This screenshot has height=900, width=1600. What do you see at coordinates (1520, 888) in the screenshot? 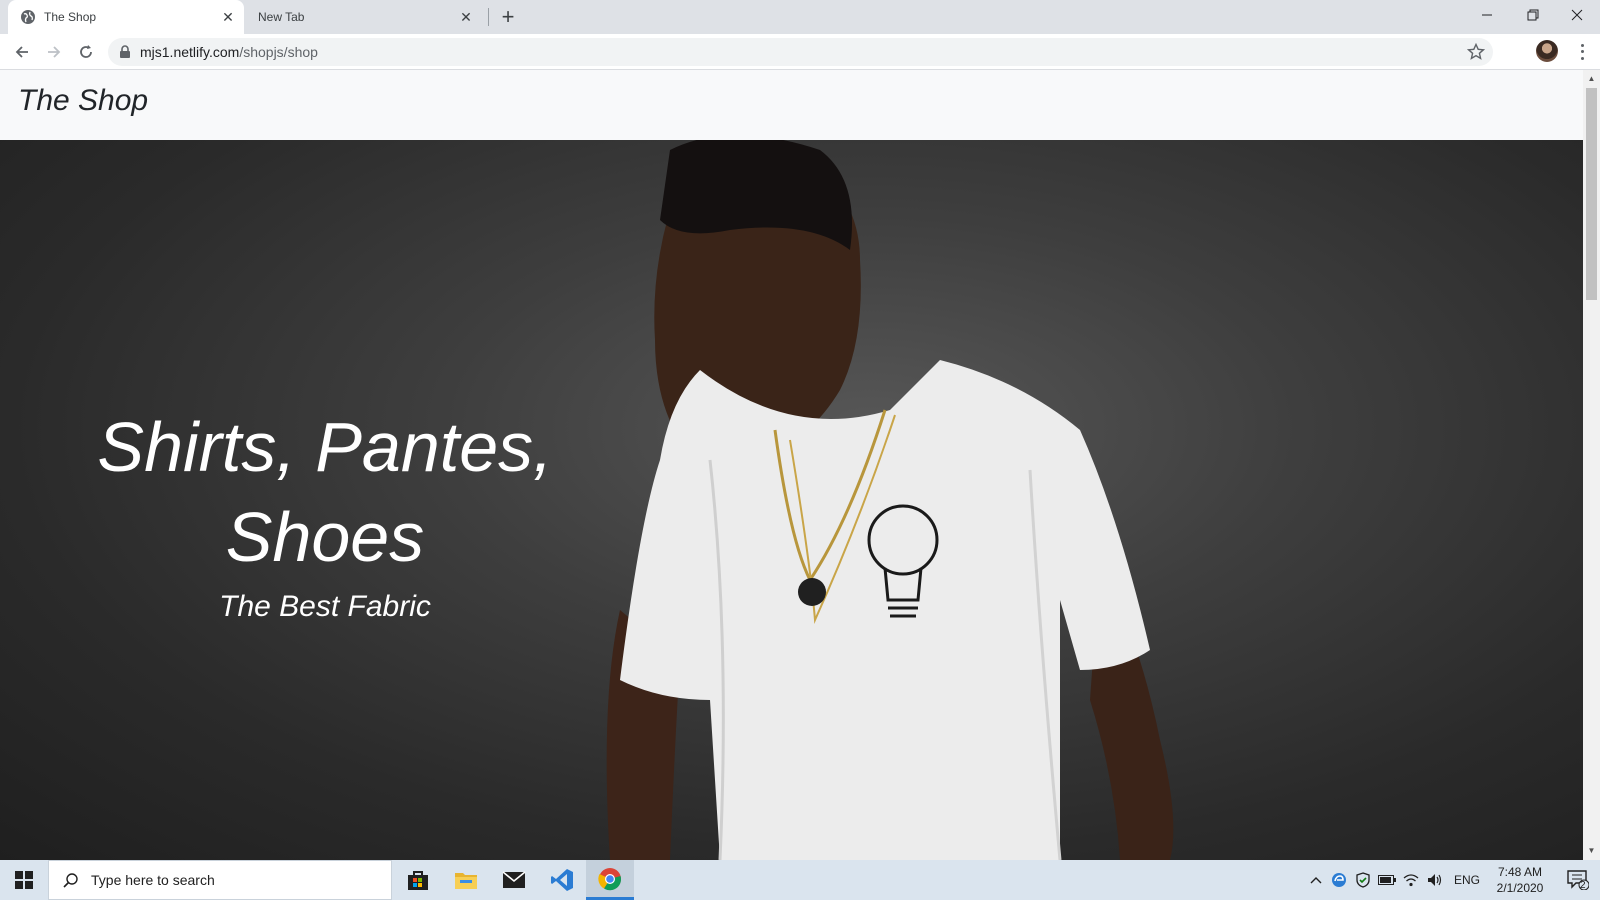
I see `clock-date: 2/1/2020` at bounding box center [1520, 888].